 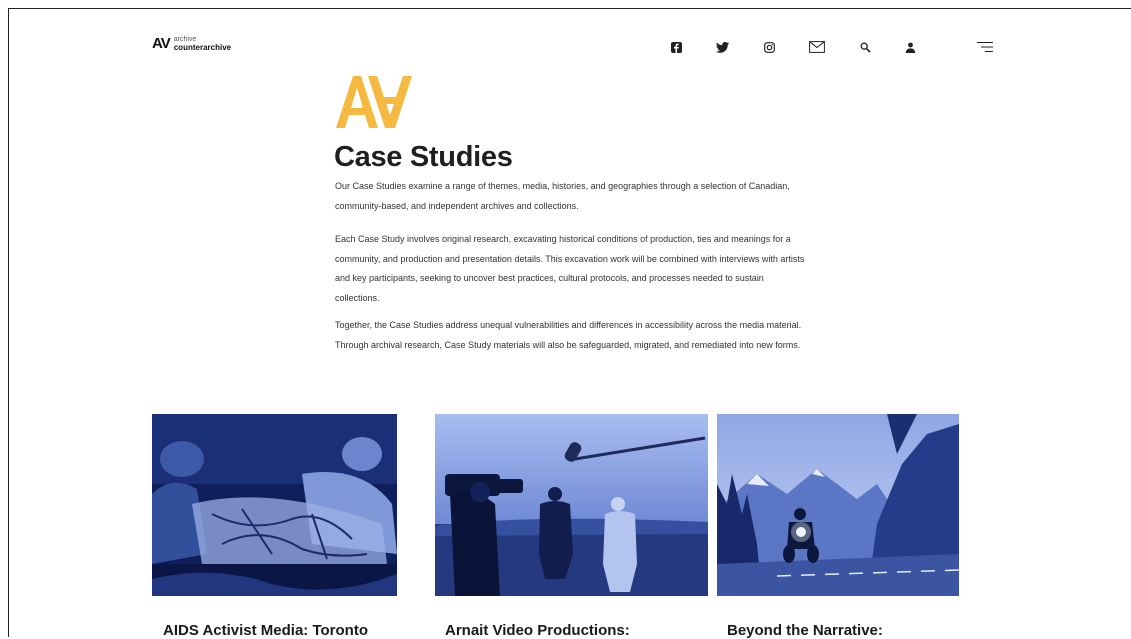 What do you see at coordinates (571, 505) in the screenshot?
I see `card-image-arnait-video` at bounding box center [571, 505].